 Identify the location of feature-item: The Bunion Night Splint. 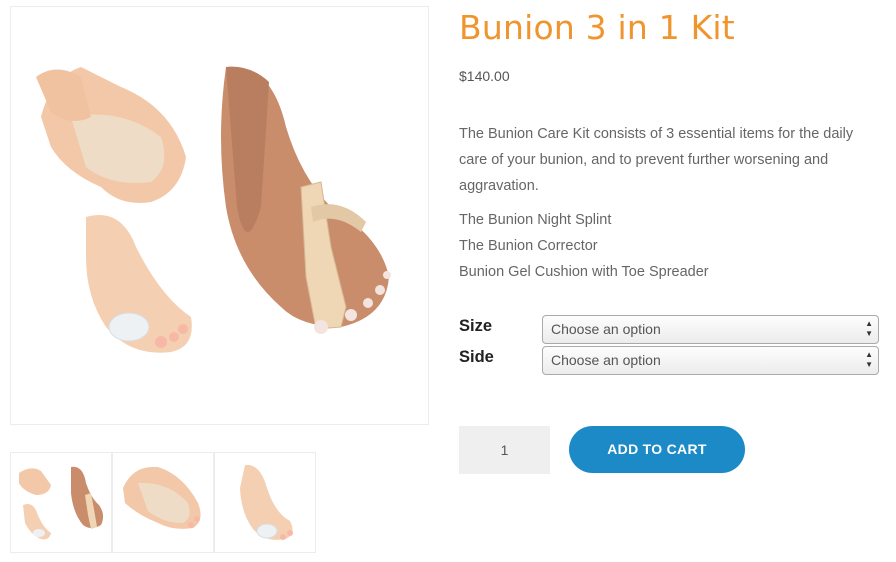
(535, 220).